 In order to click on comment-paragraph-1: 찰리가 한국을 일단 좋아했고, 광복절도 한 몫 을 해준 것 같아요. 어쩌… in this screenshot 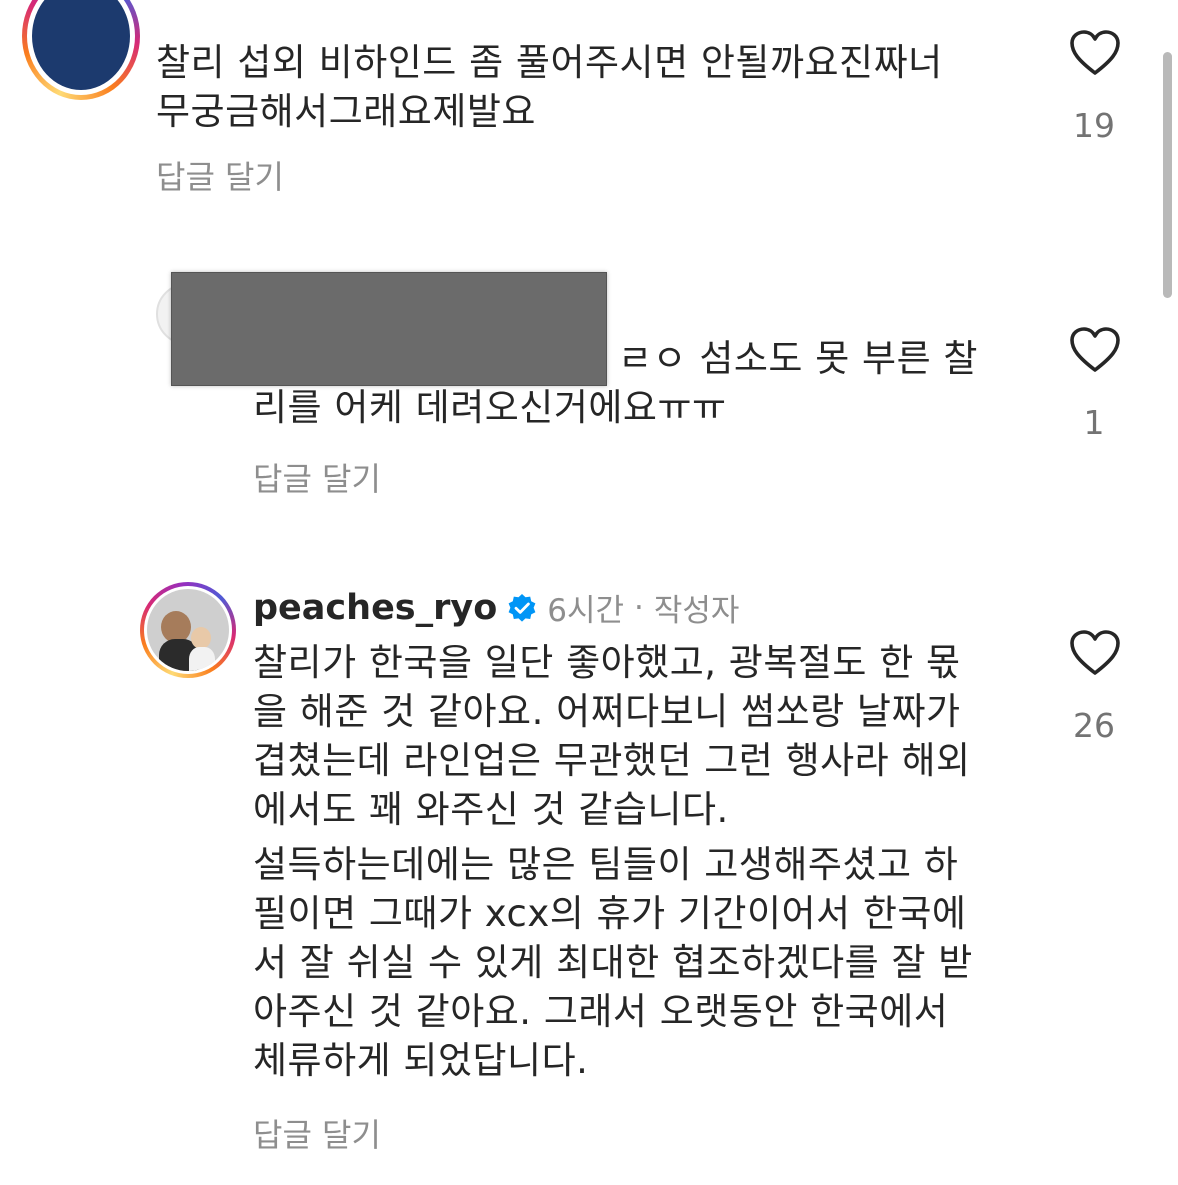, I will do `click(612, 736)`.